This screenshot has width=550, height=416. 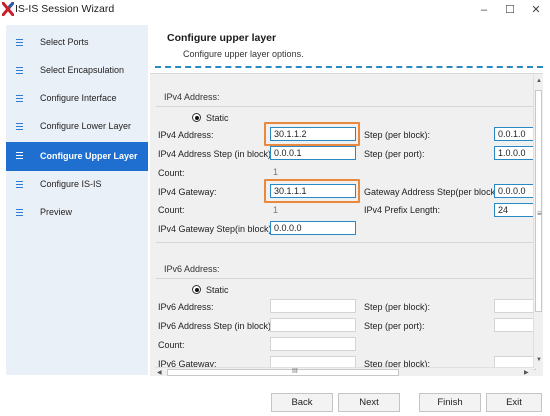 What do you see at coordinates (536, 10) in the screenshot?
I see `close-button: ✕` at bounding box center [536, 10].